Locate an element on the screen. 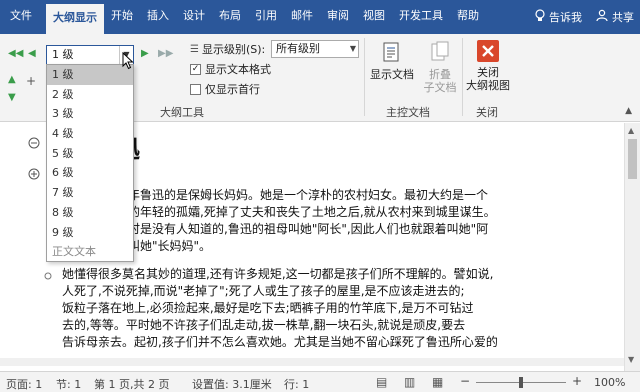  tab-references: 引用 is located at coordinates (266, 17).